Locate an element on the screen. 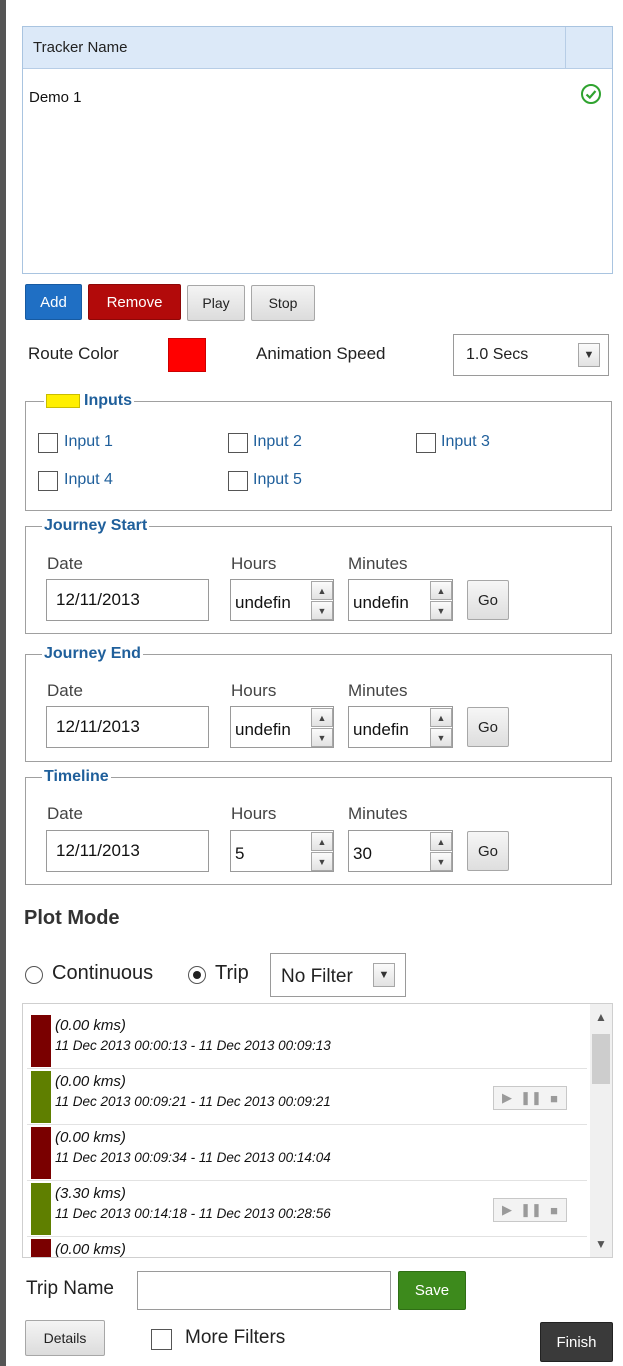 The image size is (623, 1366). column-separator is located at coordinates (565, 48).